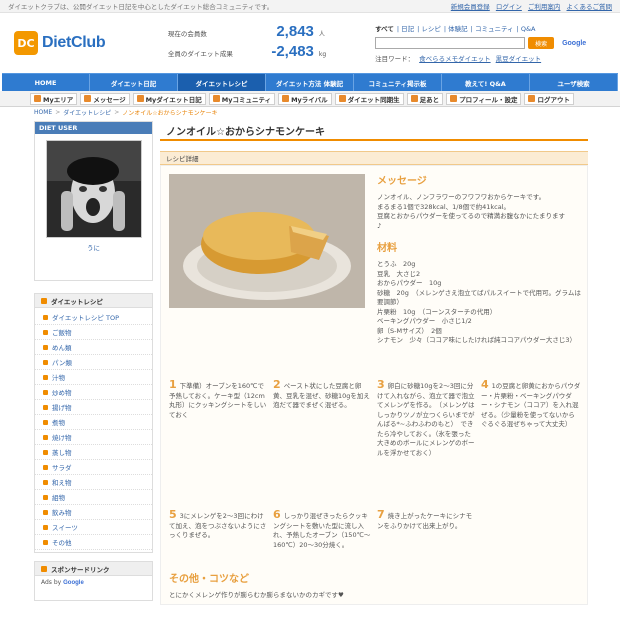 Image resolution: width=620 pixels, height=620 pixels. Describe the element at coordinates (93, 497) in the screenshot. I see `category-item: 組物` at that location.